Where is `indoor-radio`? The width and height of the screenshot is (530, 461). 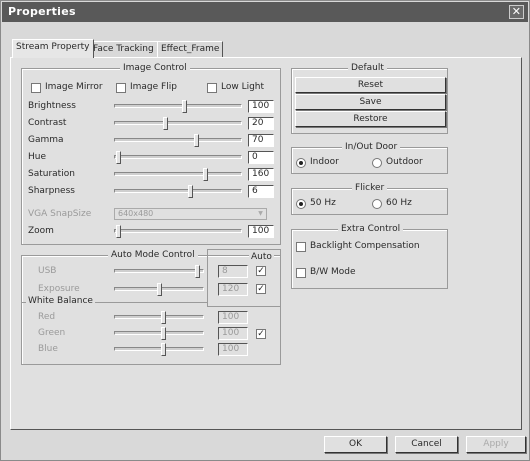
indoor-radio is located at coordinates (301, 163).